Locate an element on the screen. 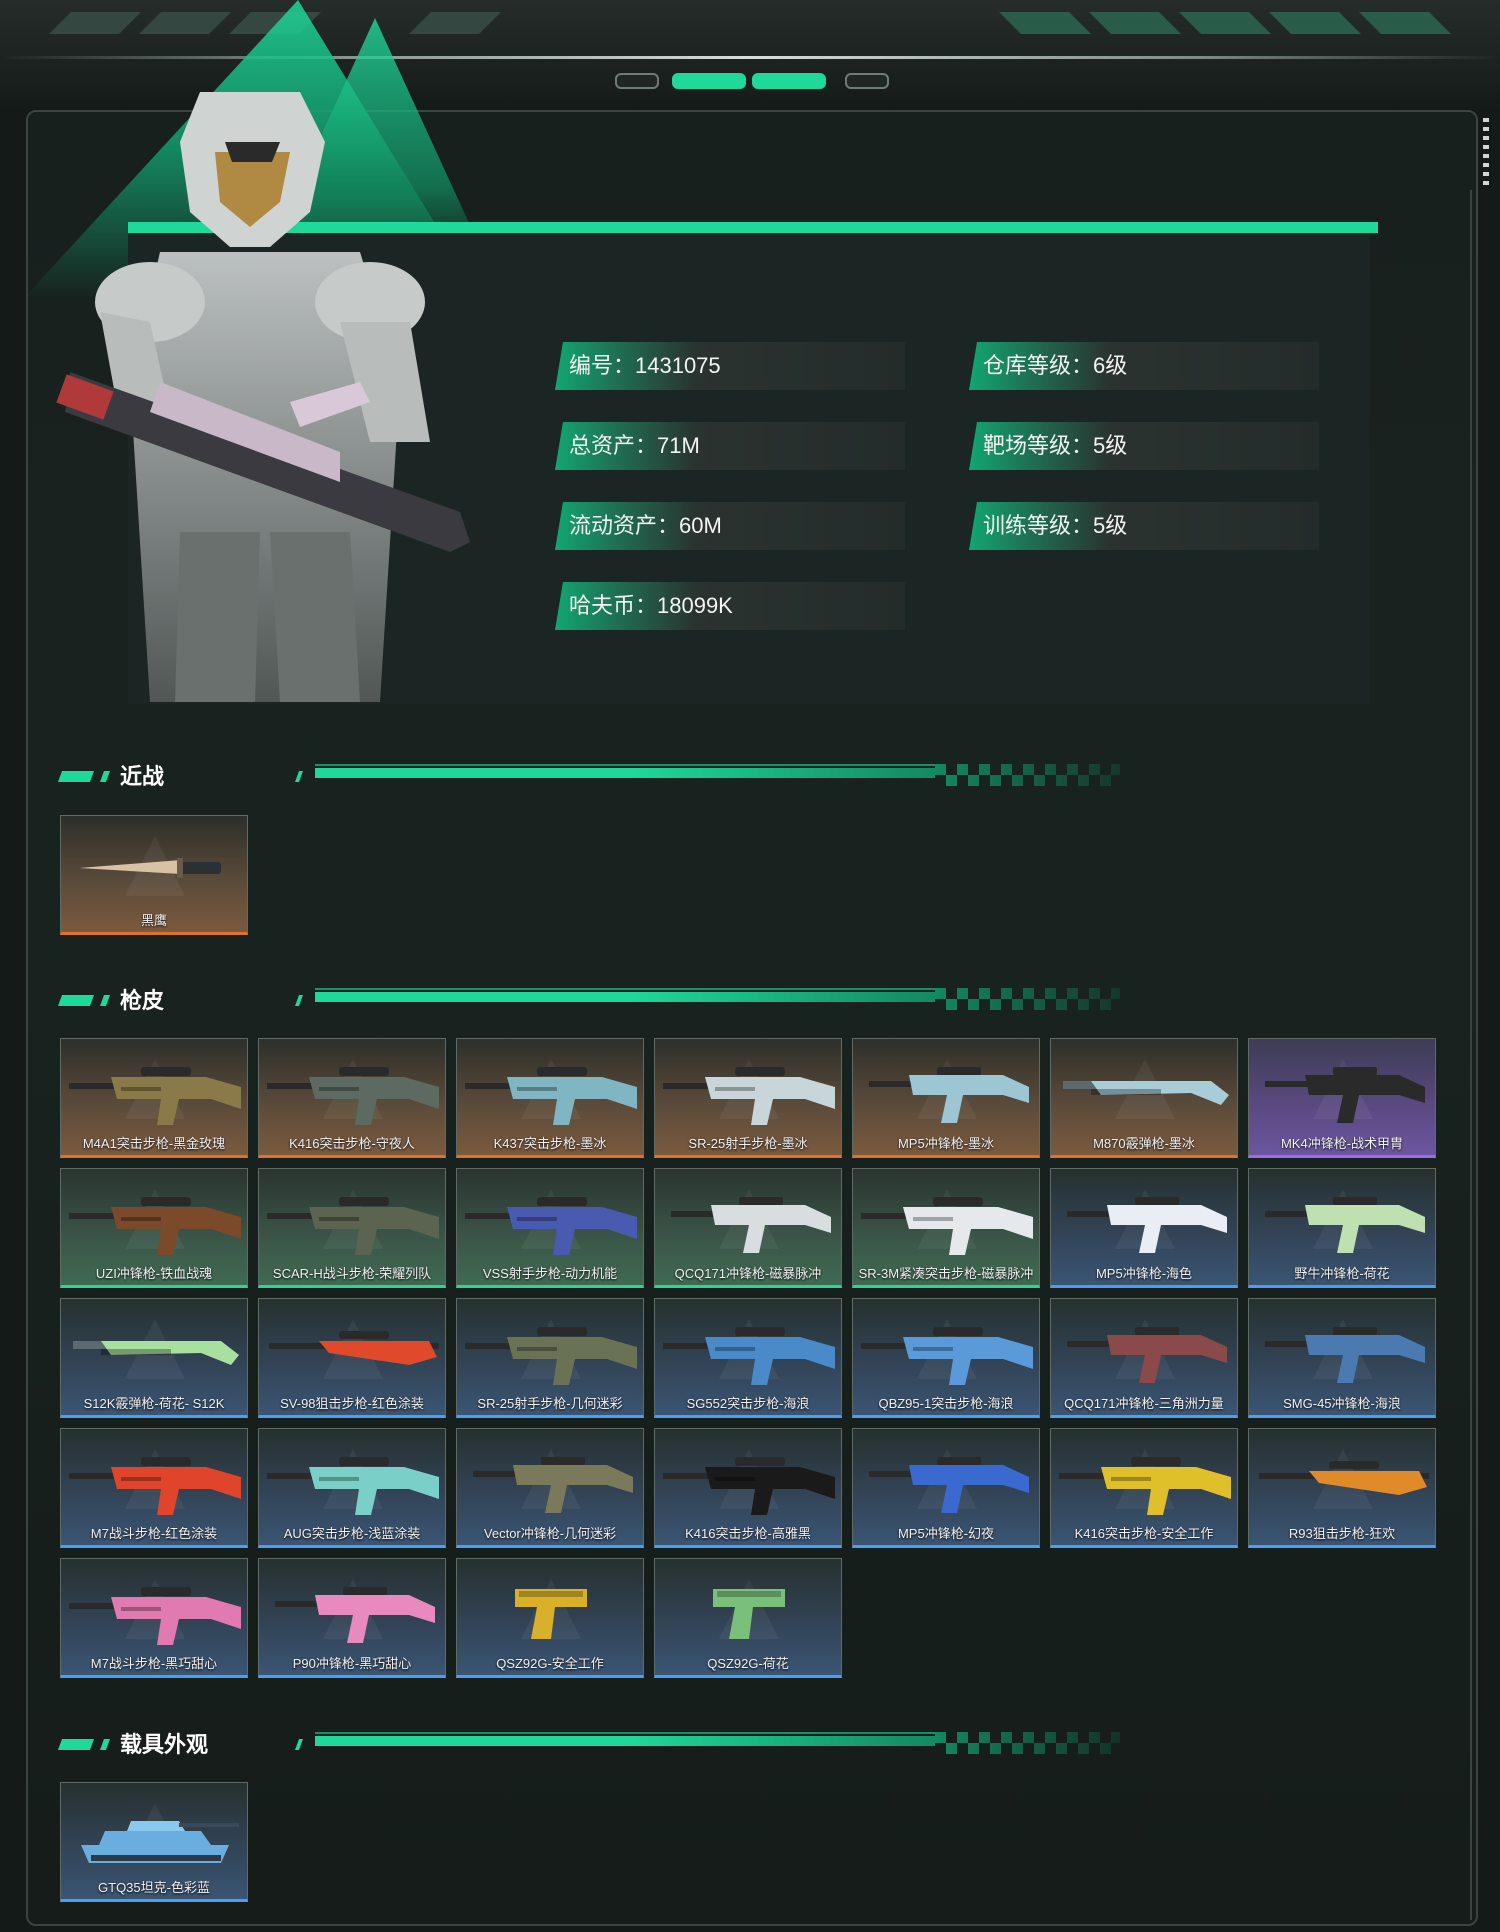 Image resolution: width=1500 pixels, height=1932 pixels. header-line is located at coordinates (750, 57).